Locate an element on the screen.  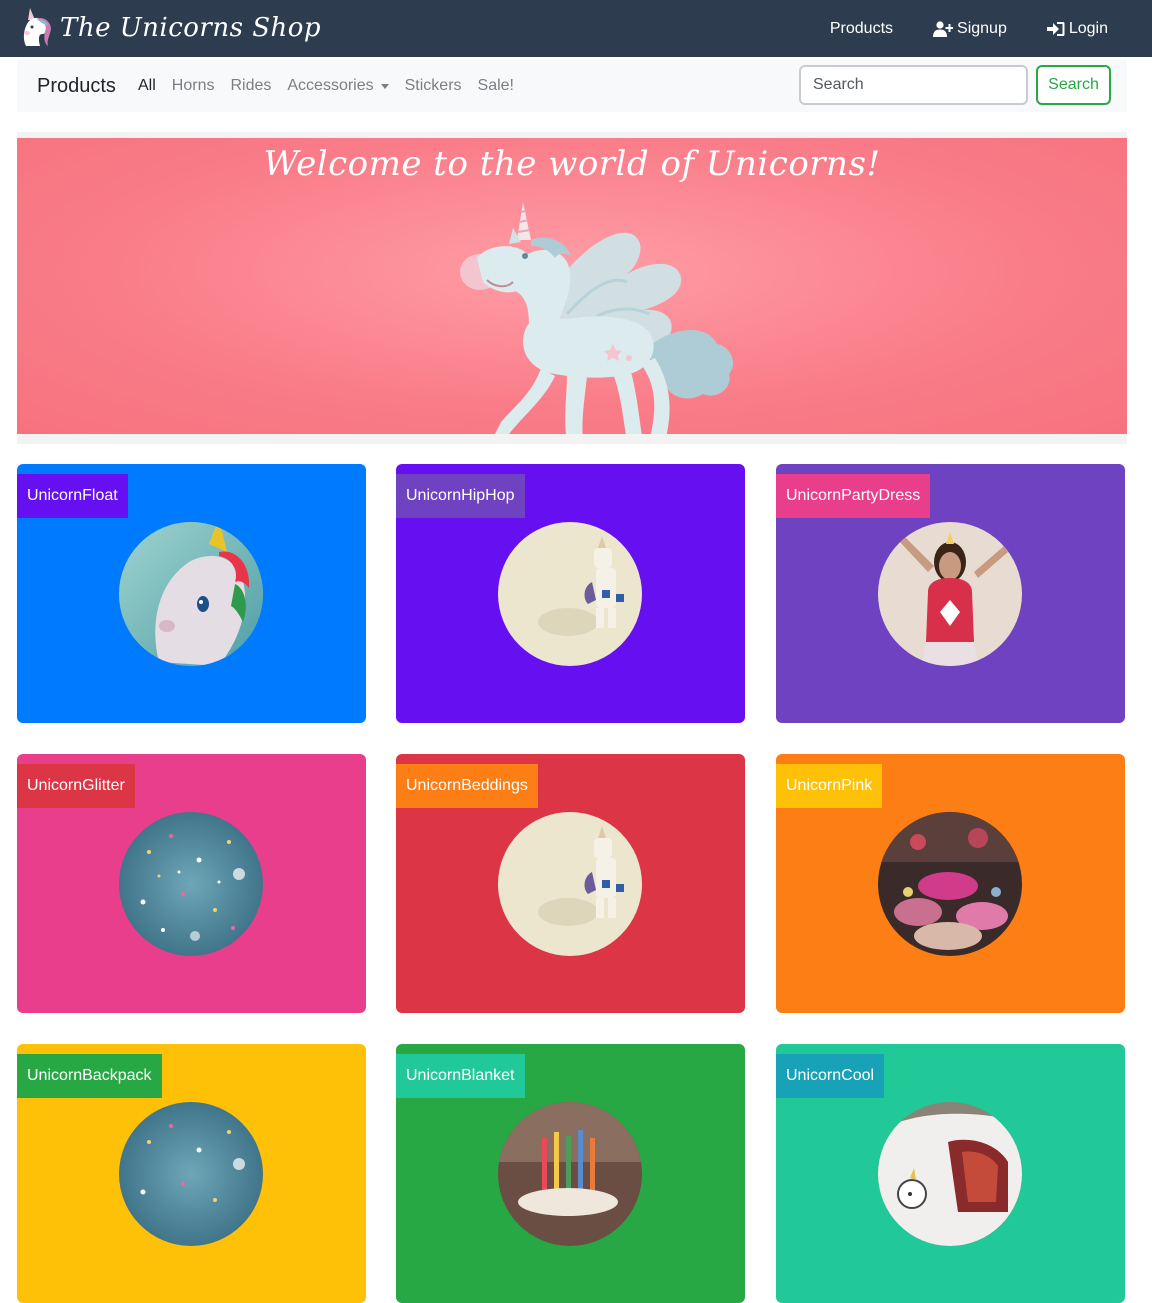
product-name: UnicornCool is located at coordinates (830, 1076).